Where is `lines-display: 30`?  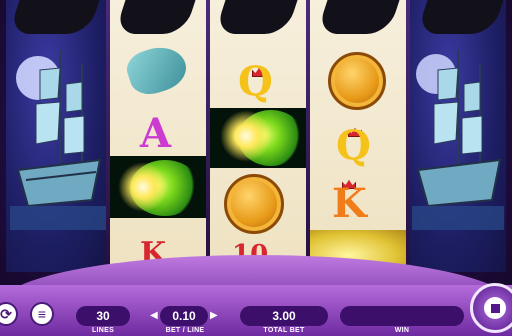 lines-display: 30 is located at coordinates (103, 316).